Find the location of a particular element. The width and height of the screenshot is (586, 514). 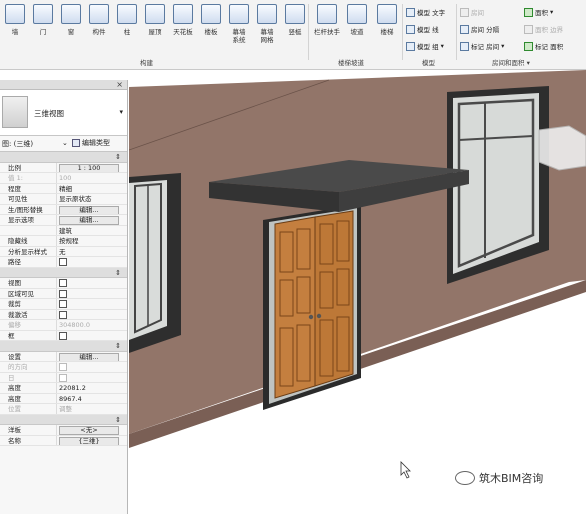

type-name: 三维视图 is located at coordinates (49, 113).